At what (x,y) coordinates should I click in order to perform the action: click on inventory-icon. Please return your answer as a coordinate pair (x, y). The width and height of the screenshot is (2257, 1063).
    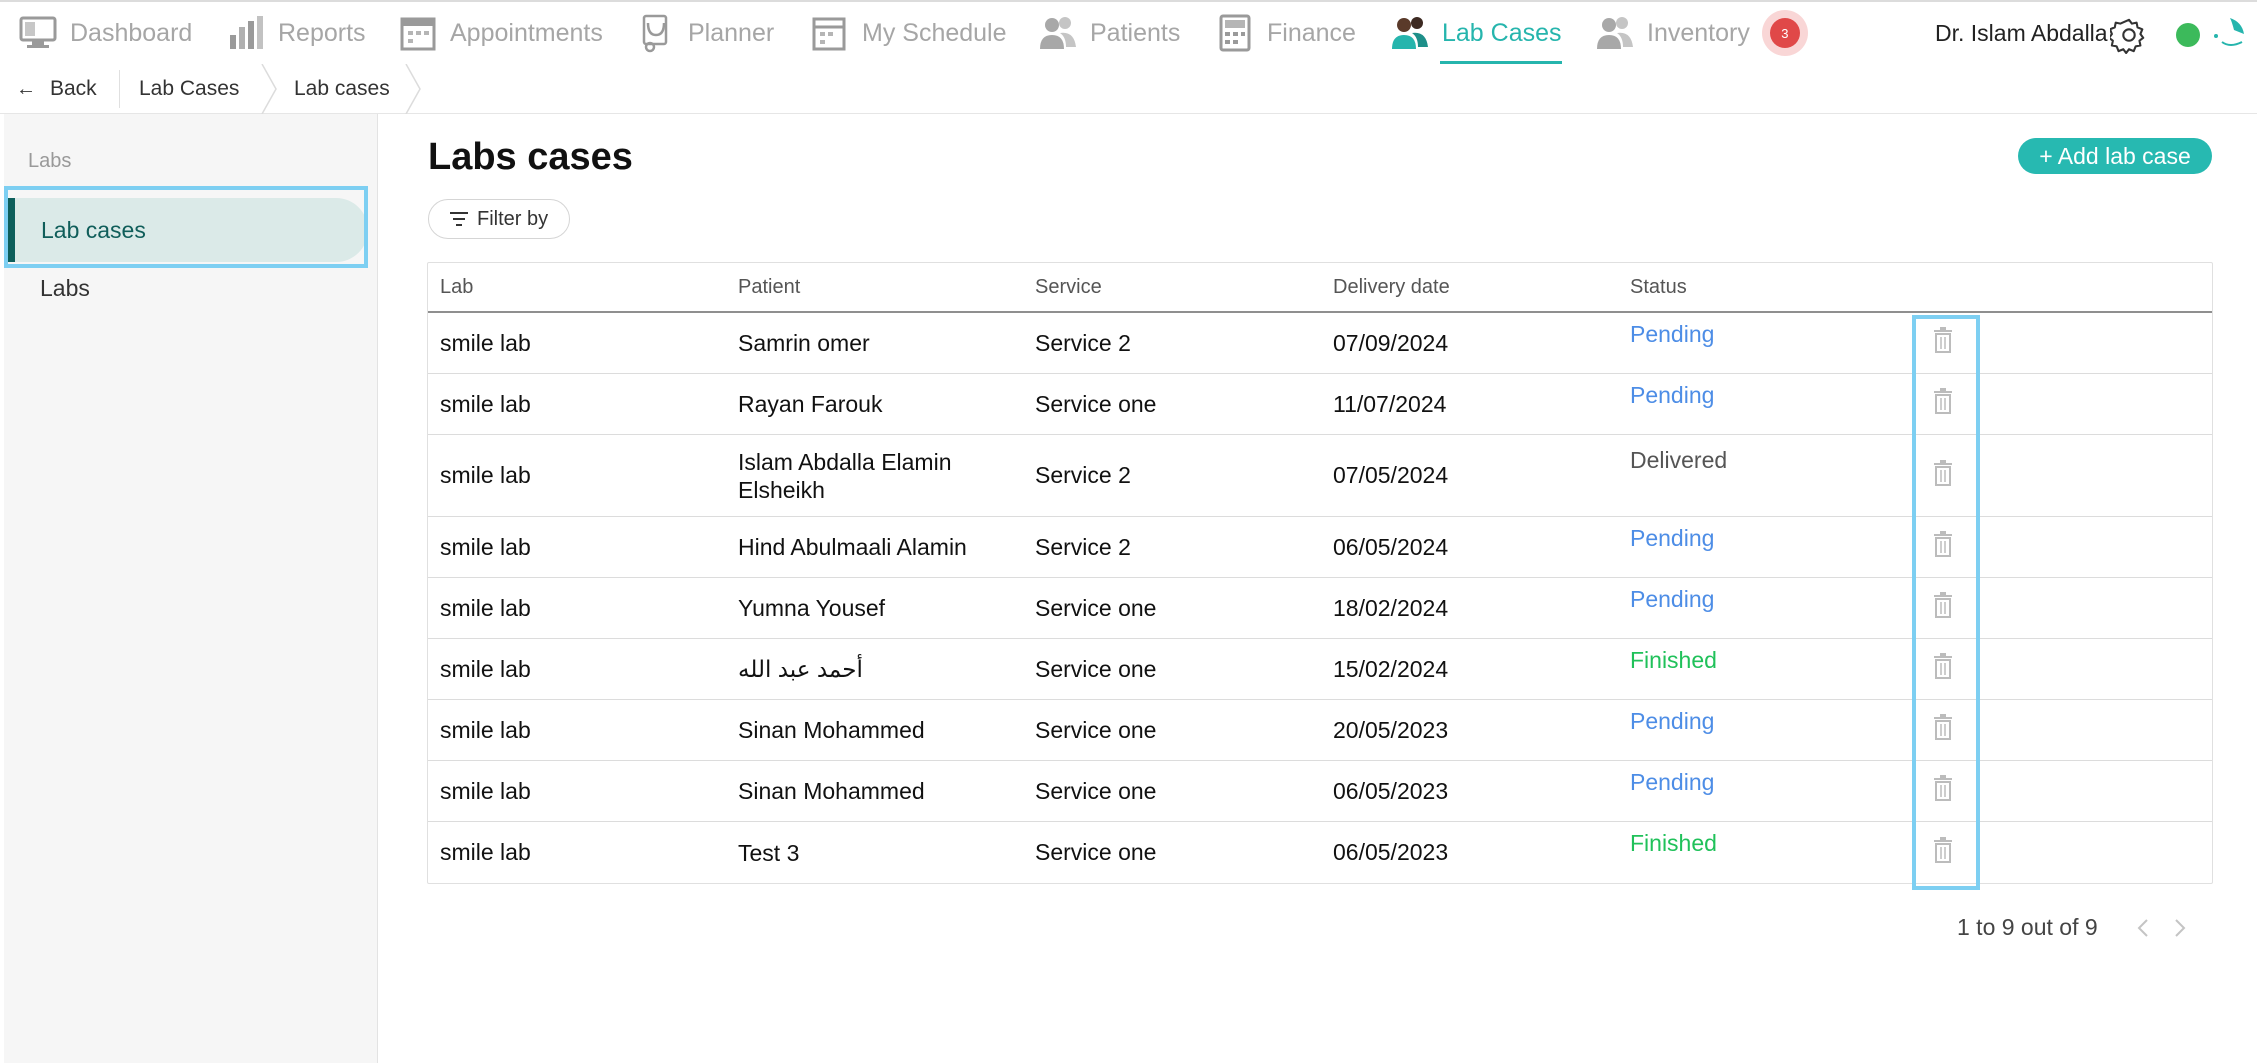
    Looking at the image, I should click on (1615, 33).